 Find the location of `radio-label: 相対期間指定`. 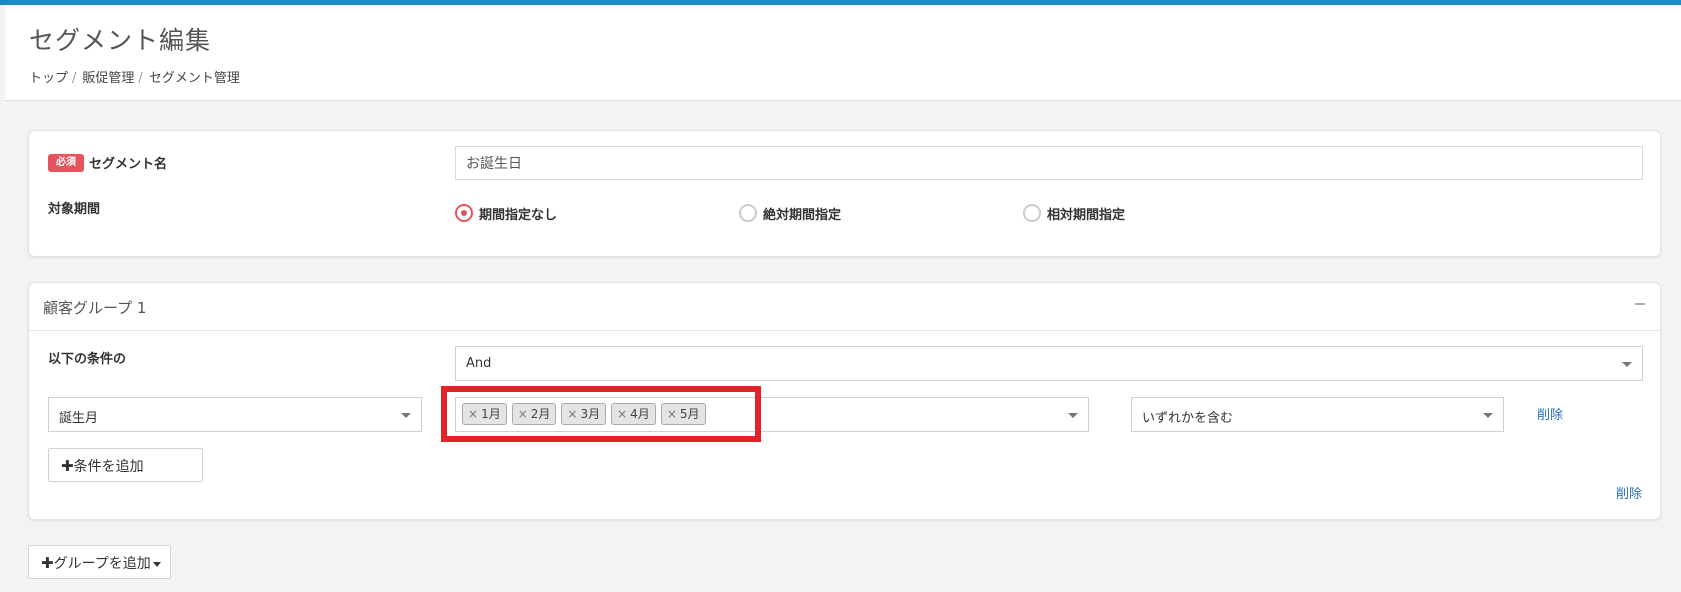

radio-label: 相対期間指定 is located at coordinates (1086, 215).